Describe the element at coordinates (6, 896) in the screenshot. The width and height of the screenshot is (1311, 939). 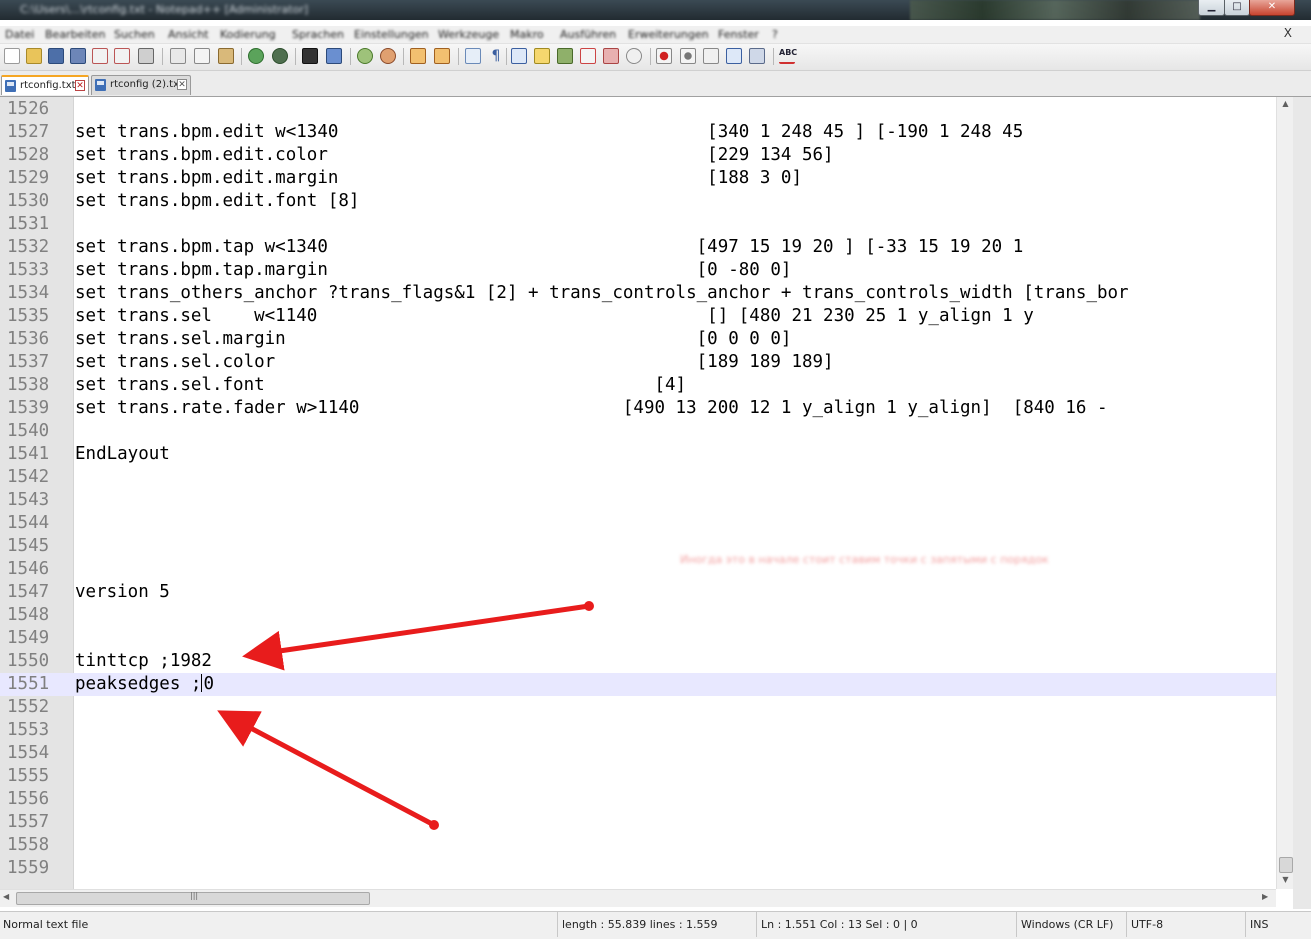
I see `scroll-left-icon: ◀` at that location.